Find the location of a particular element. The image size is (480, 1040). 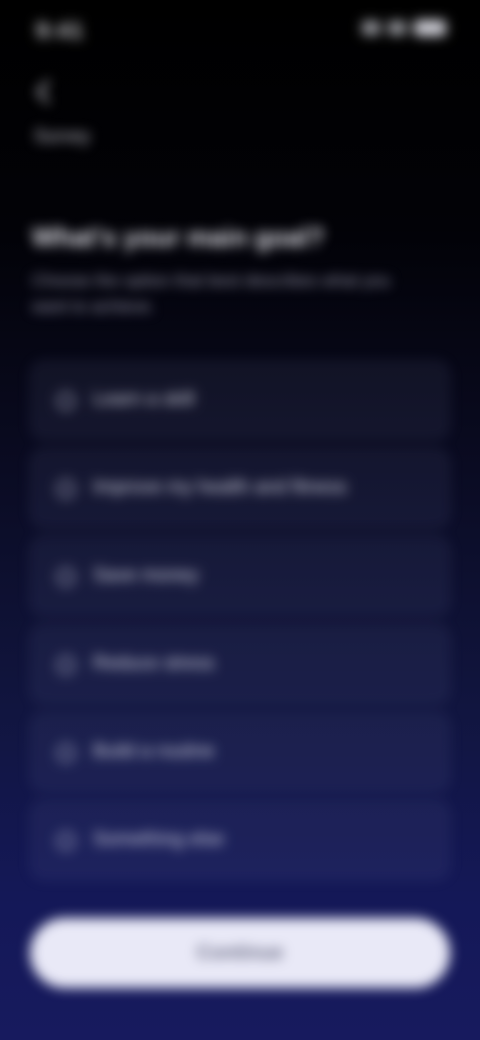

option-label: Reduce stress is located at coordinates (154, 663).